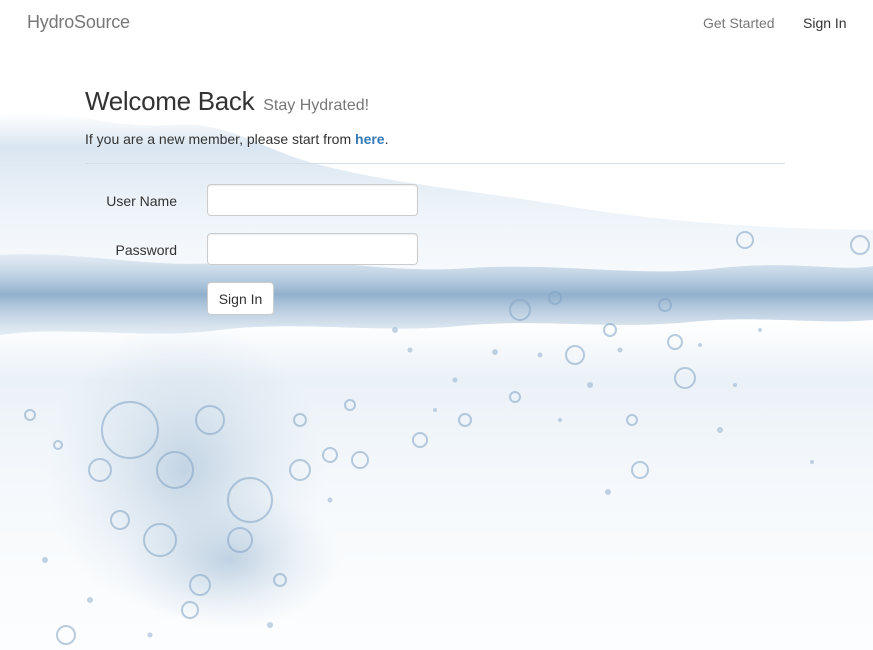 The image size is (873, 650). Describe the element at coordinates (435, 103) in the screenshot. I see `page-title: Welcome Back Stay Hydrated!` at that location.